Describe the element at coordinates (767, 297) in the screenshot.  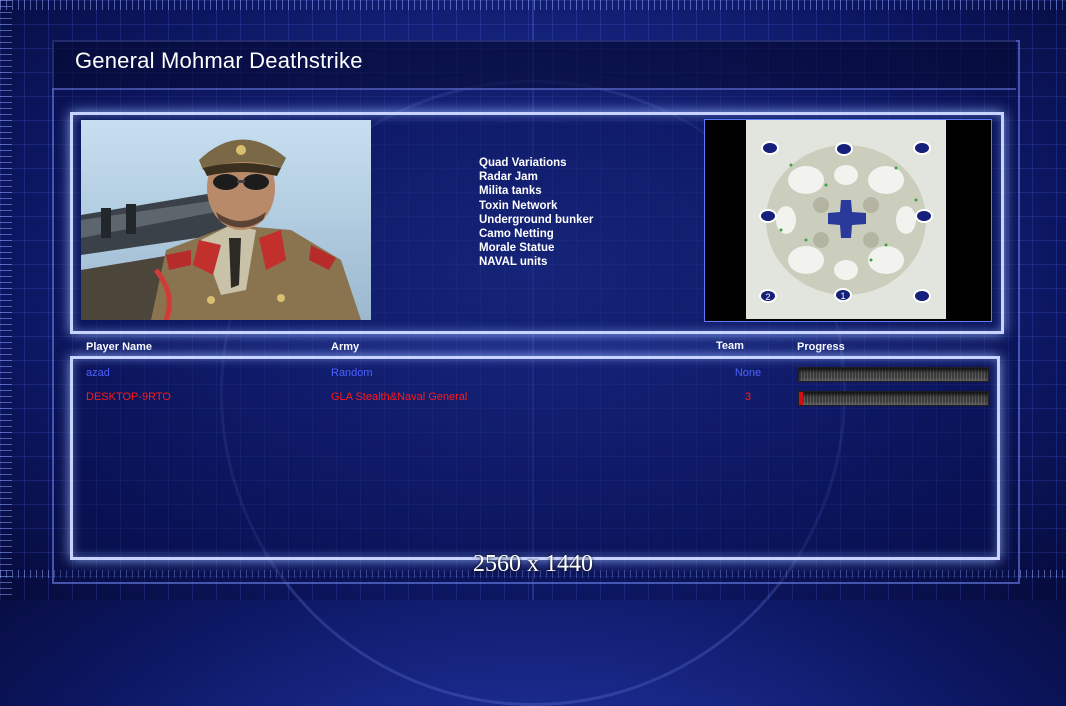
I see `start-position-2: 2` at that location.